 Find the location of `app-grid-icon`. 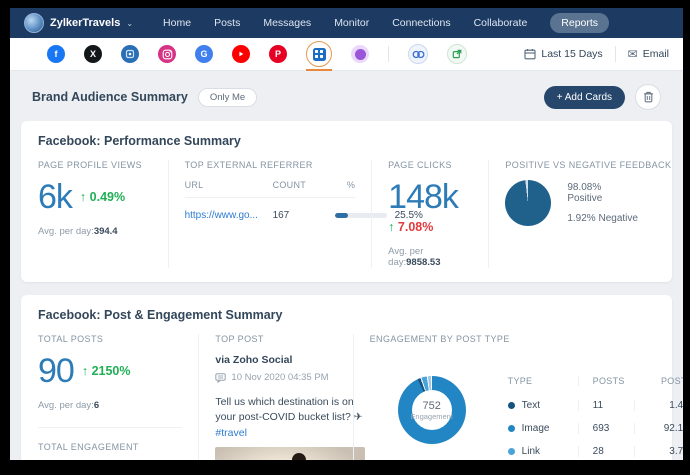

app-grid-icon is located at coordinates (319, 54).